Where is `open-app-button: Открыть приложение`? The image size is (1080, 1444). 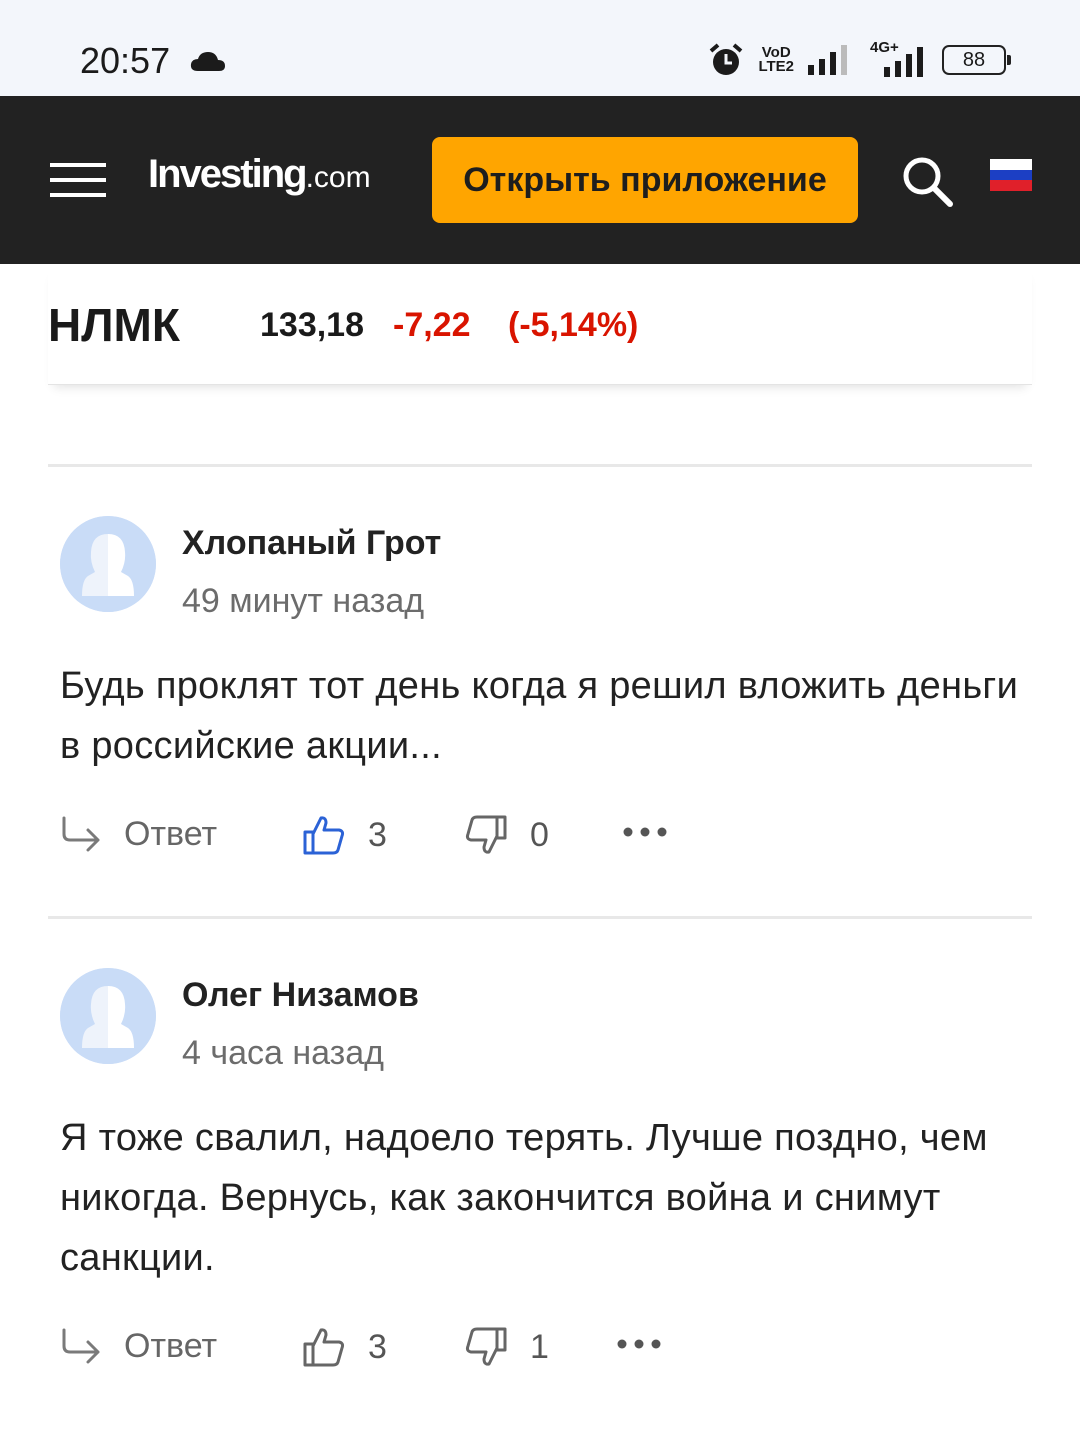 open-app-button: Открыть приложение is located at coordinates (645, 180).